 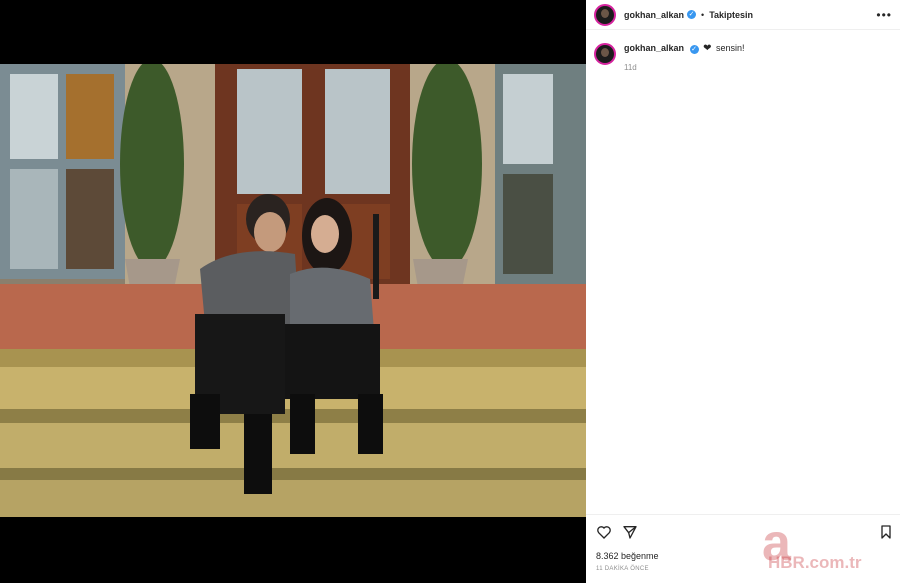 What do you see at coordinates (654, 15) in the screenshot?
I see `header-username: gokhan_alkan` at bounding box center [654, 15].